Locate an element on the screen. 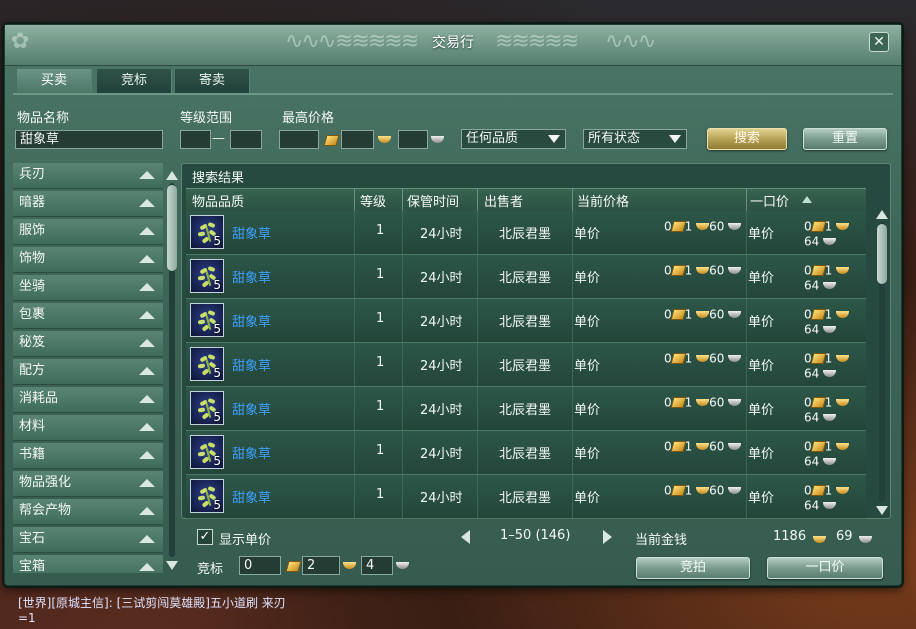  category-item: 材料 is located at coordinates (88, 428).